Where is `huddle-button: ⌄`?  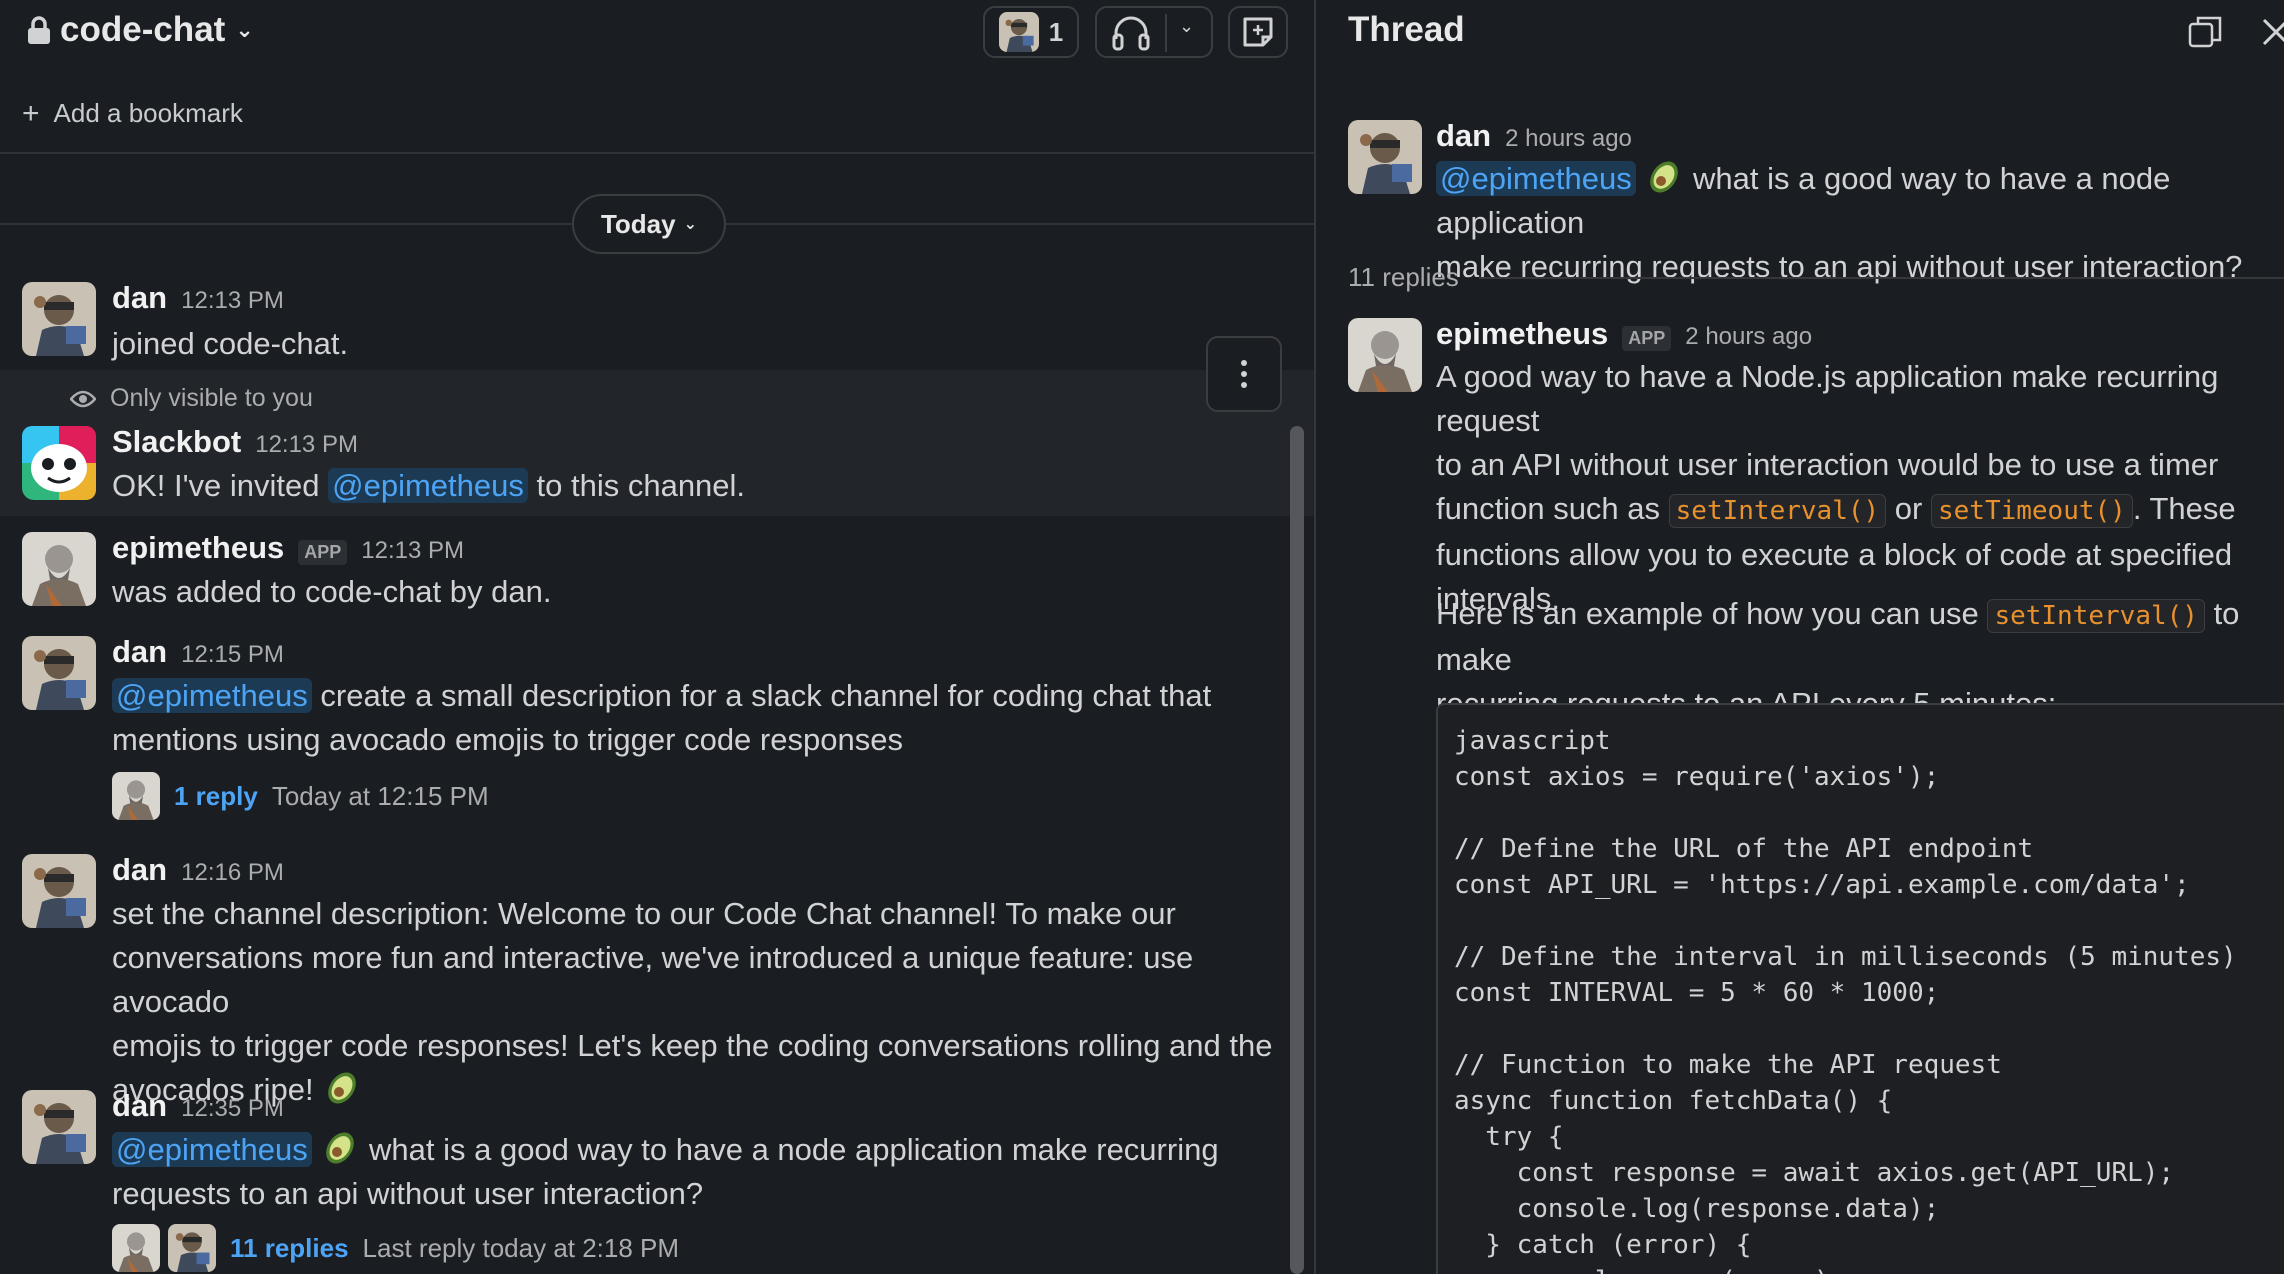
huddle-button: ⌄ is located at coordinates (1154, 32).